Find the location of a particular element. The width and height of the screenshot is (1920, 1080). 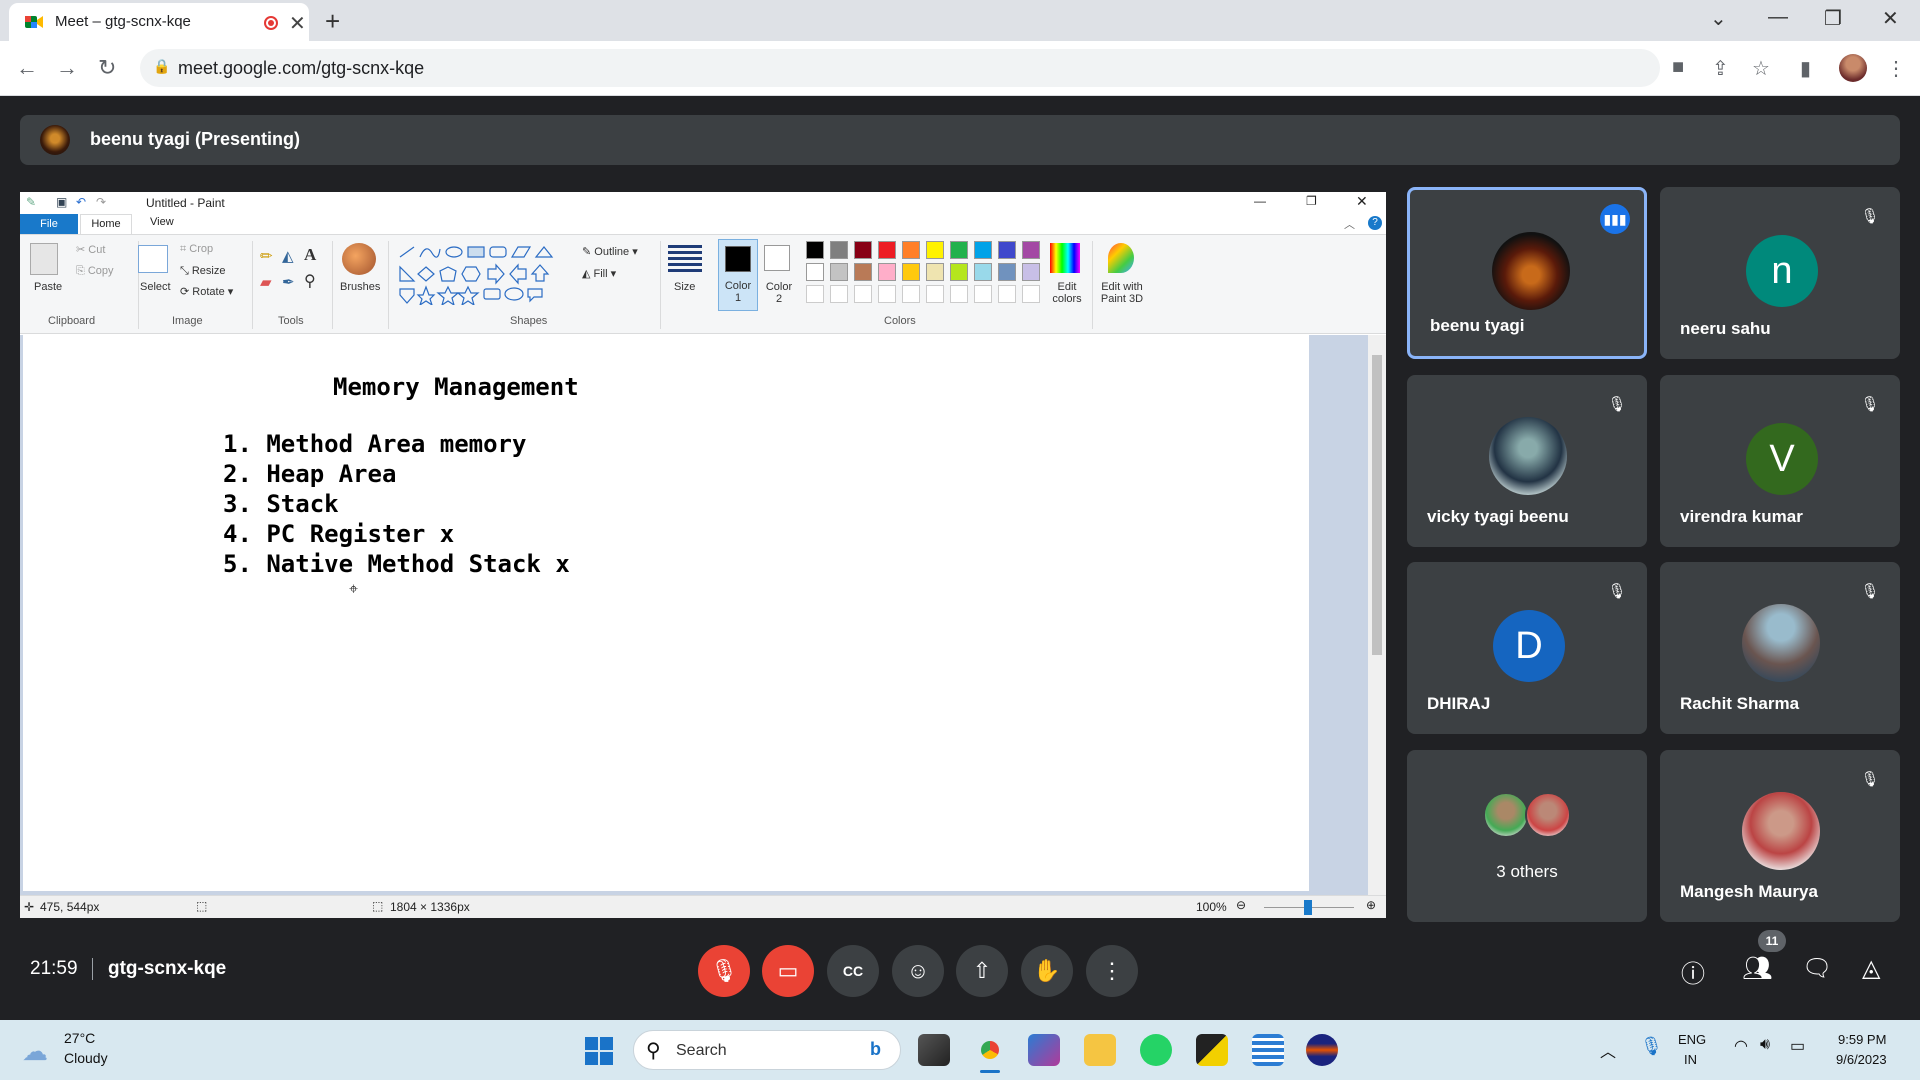

battery-icon: ▭ is located at coordinates (1797, 1046).